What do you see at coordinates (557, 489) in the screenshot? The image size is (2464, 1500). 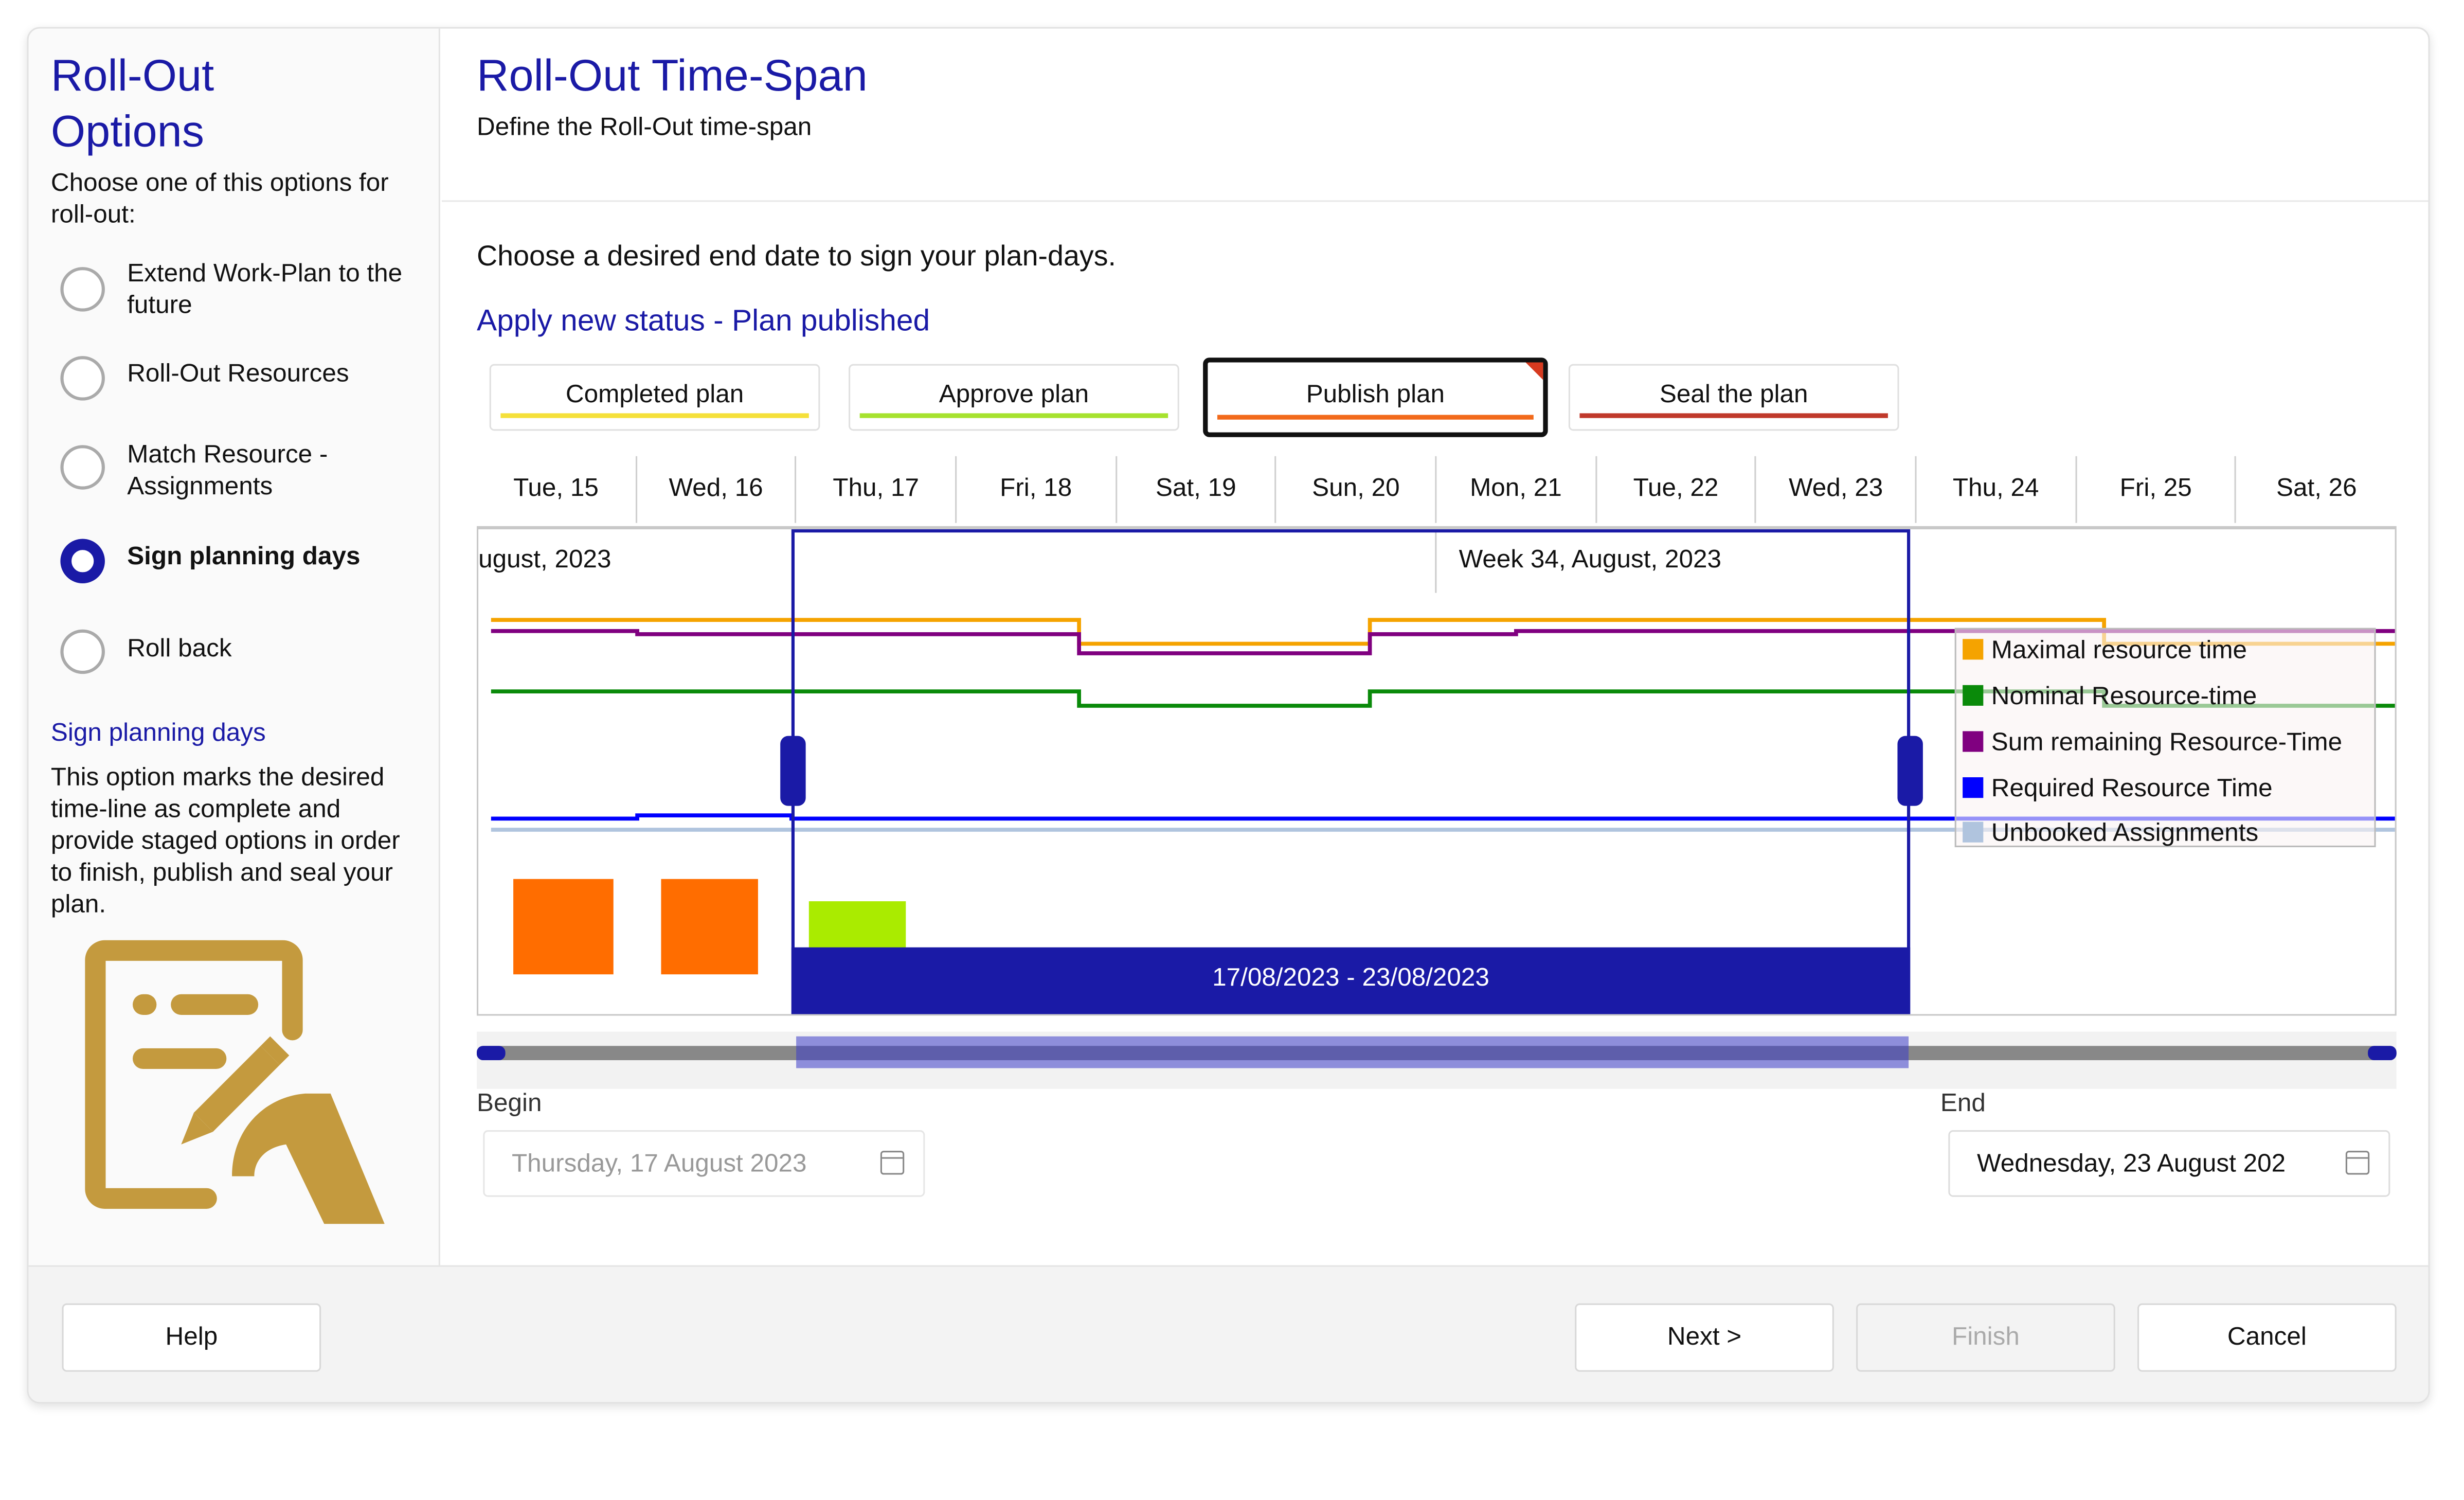 I see `day-column-header: Tue, 15` at bounding box center [557, 489].